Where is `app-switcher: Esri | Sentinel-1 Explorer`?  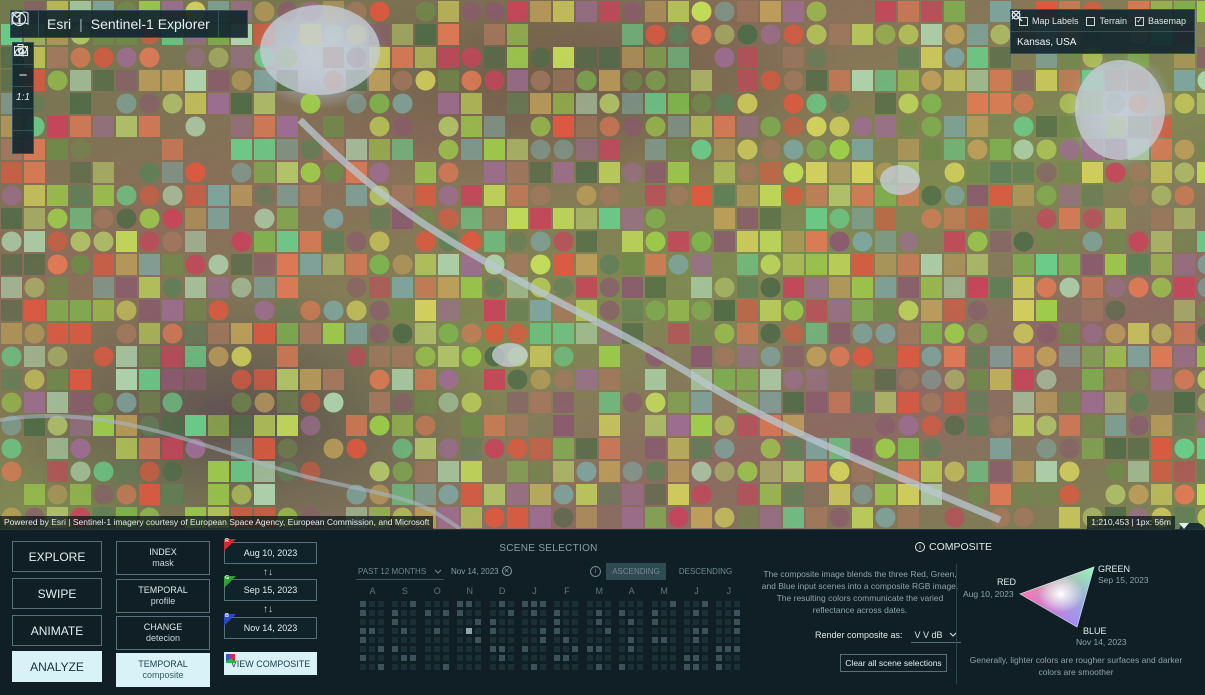 app-switcher: Esri | Sentinel-1 Explorer is located at coordinates (115, 24).